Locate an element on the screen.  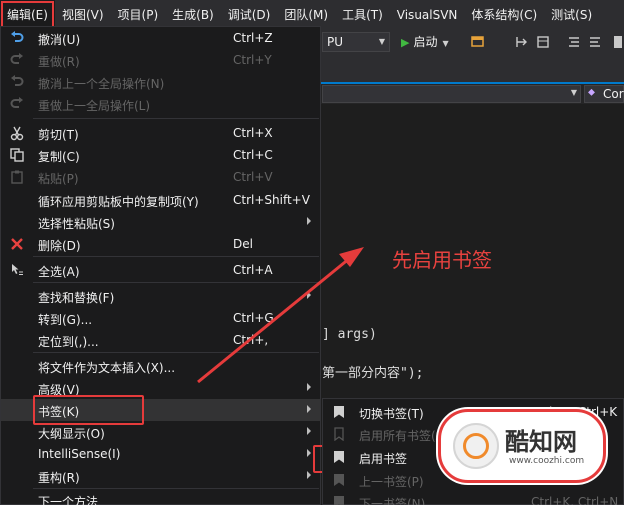
watermark-logo-ring is located at coordinates (476, 446).